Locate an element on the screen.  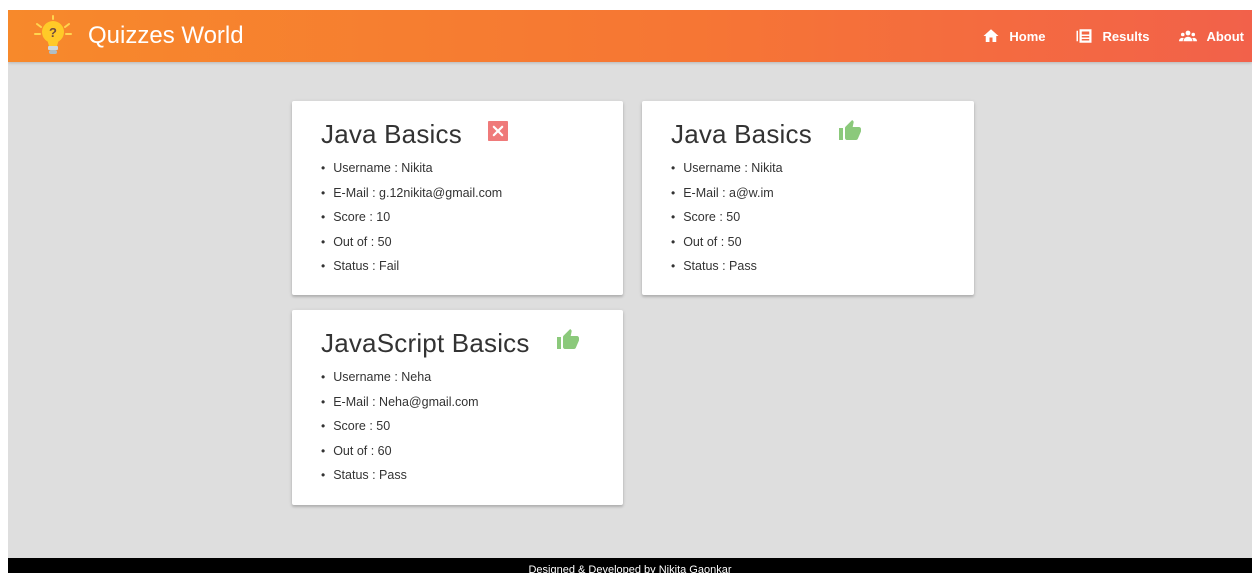
nav-results-link: Results is located at coordinates (1112, 36).